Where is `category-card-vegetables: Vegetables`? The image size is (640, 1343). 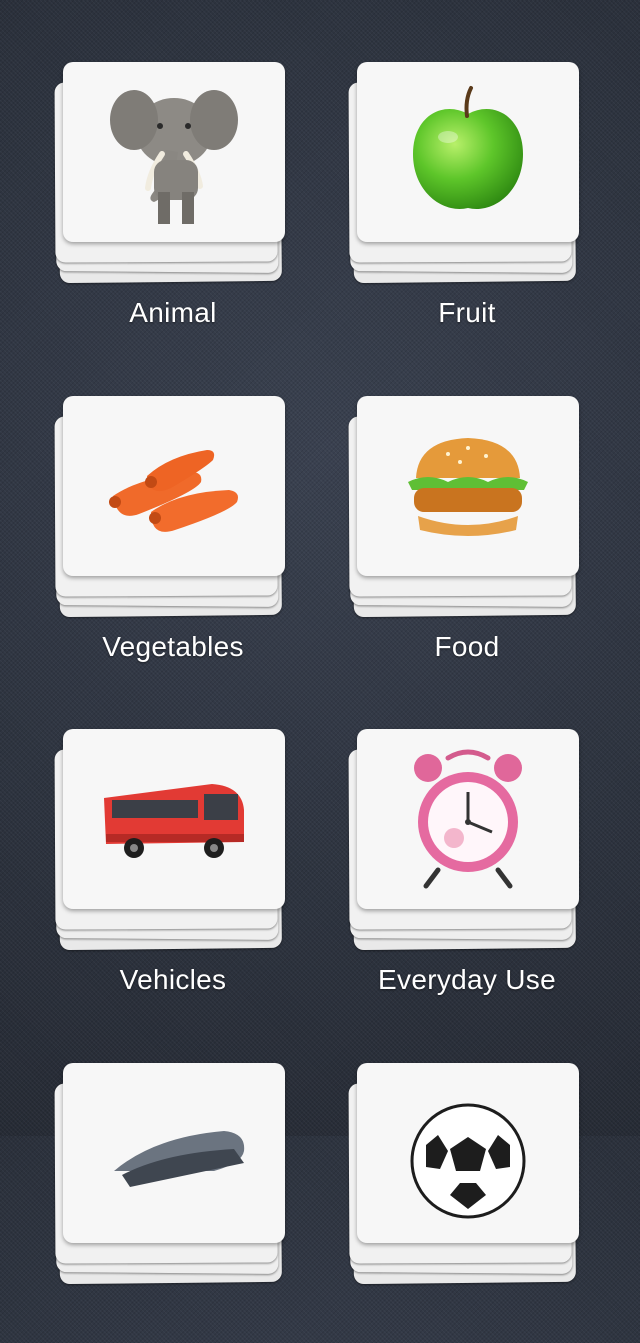
category-card-vegetables: Vegetables is located at coordinates (173, 536).